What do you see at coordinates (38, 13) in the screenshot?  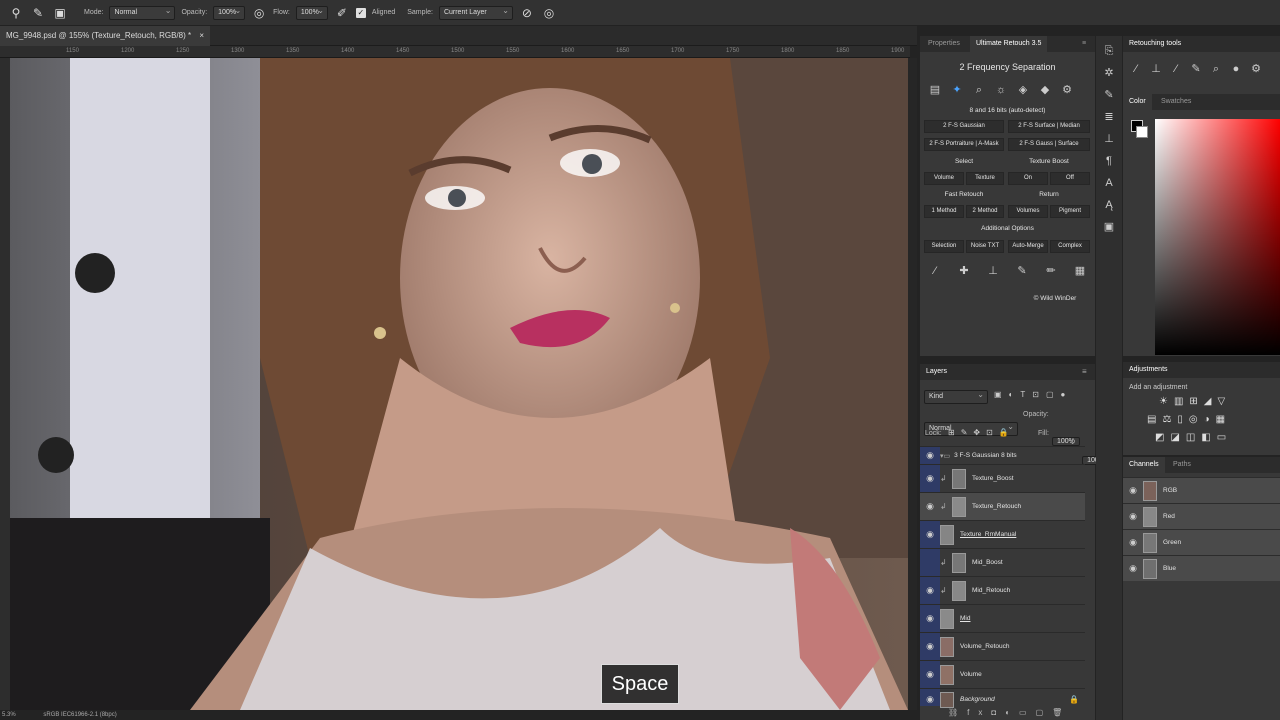 I see `brush-preset-icon: ✎` at bounding box center [38, 13].